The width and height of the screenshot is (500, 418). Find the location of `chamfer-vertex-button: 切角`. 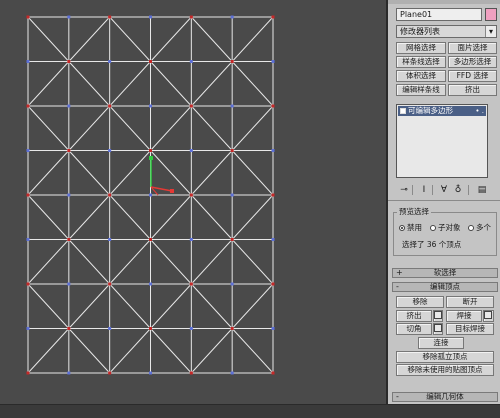

chamfer-vertex-button: 切角 is located at coordinates (414, 329).